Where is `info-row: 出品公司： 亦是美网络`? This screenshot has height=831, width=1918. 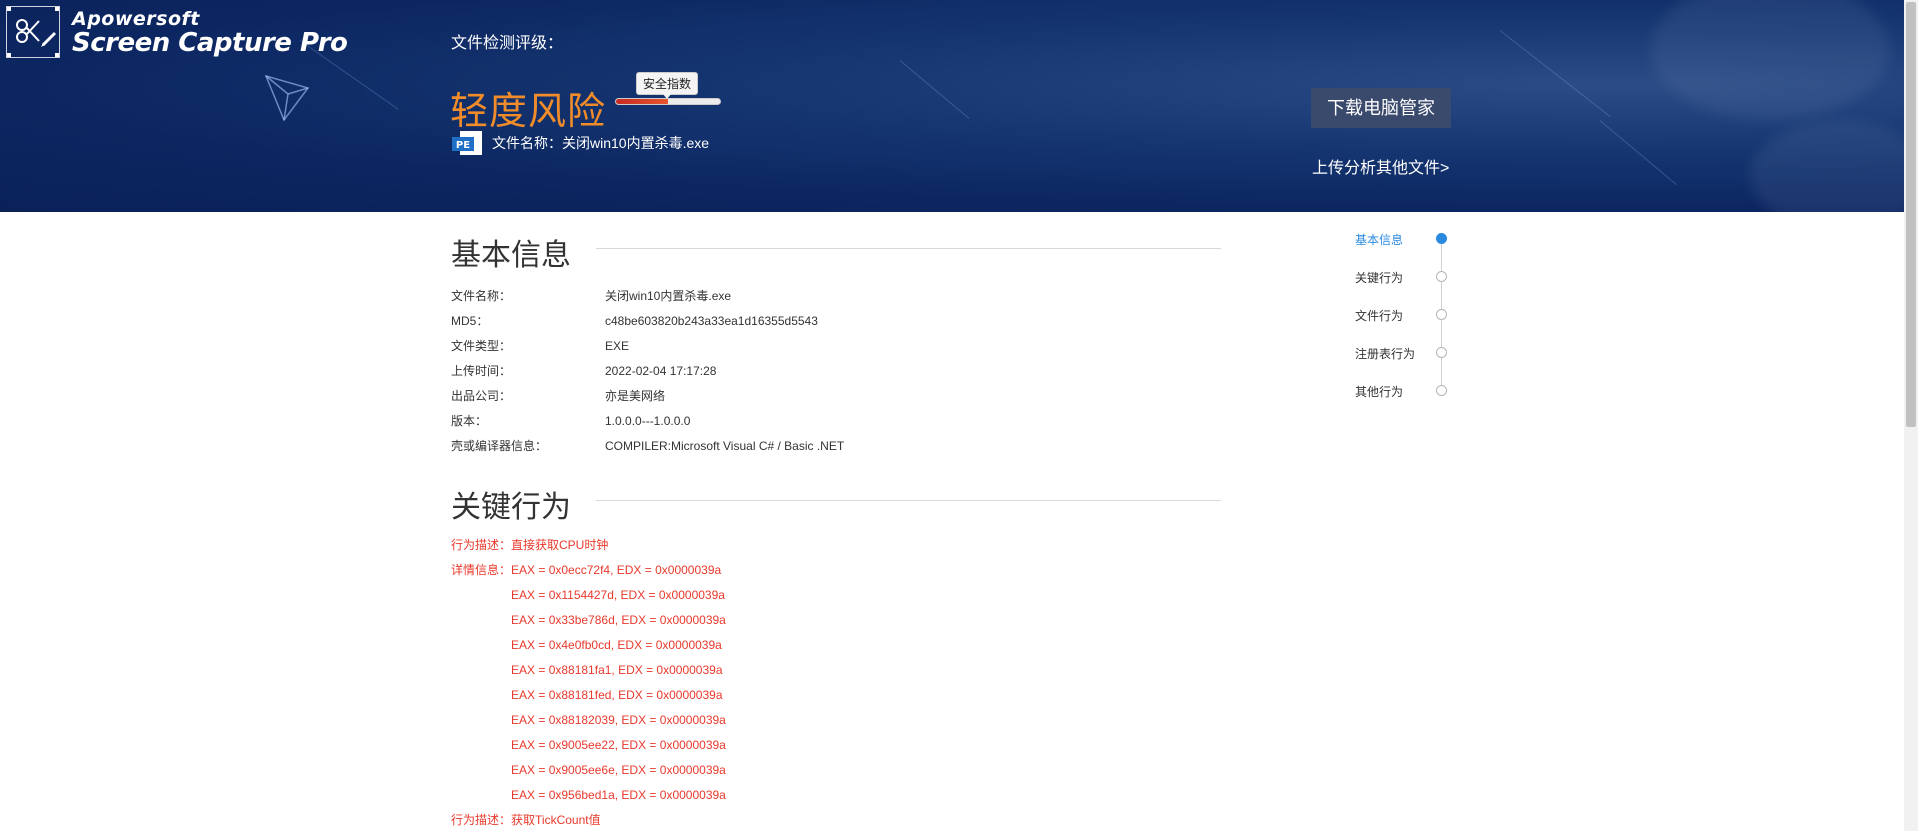
info-row: 出品公司： 亦是美网络 is located at coordinates (647, 395).